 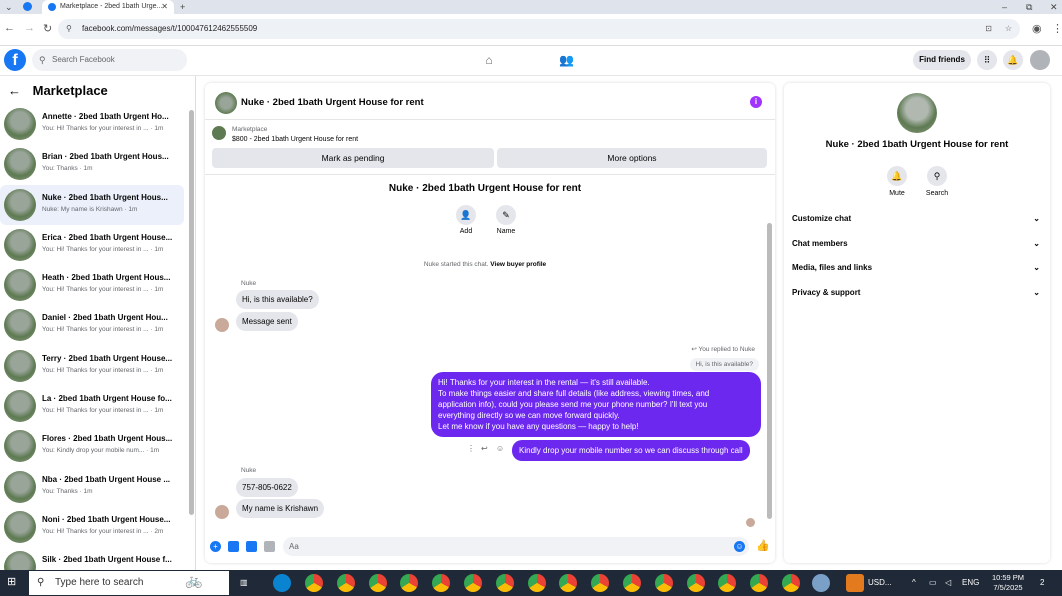 I want to click on add-action: 👤 Add, so click(x=466, y=220).